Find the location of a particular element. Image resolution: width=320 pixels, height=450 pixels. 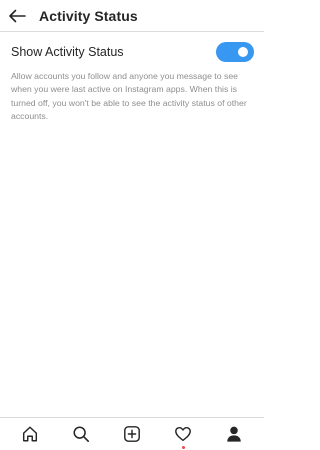

heart-icon is located at coordinates (183, 434).